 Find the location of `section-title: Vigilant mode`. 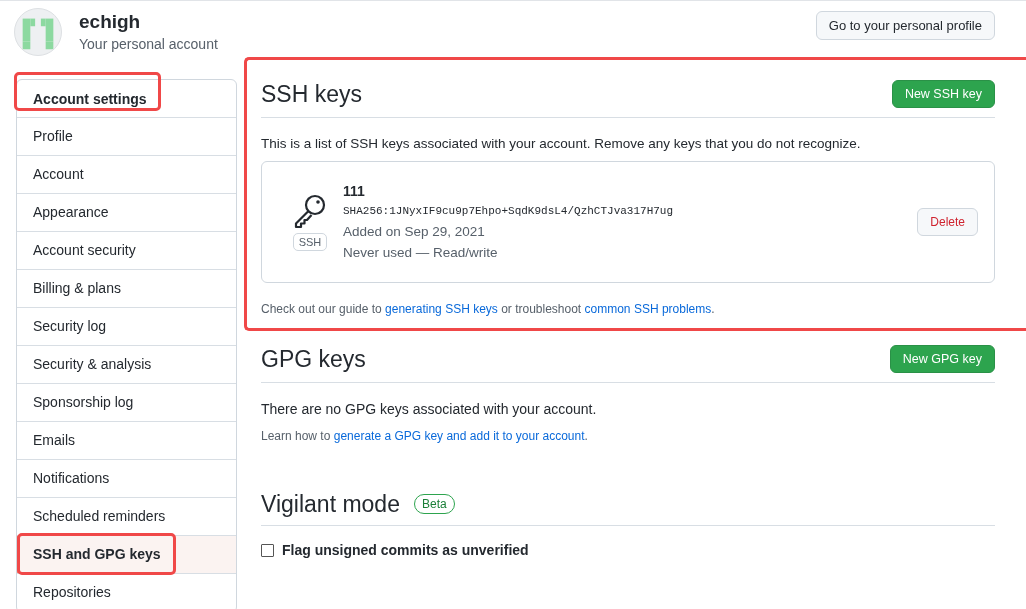

section-title: Vigilant mode is located at coordinates (330, 504).